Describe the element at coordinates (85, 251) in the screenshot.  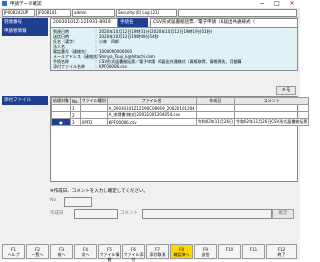
I see `f4-next-button: F4 次へ` at that location.